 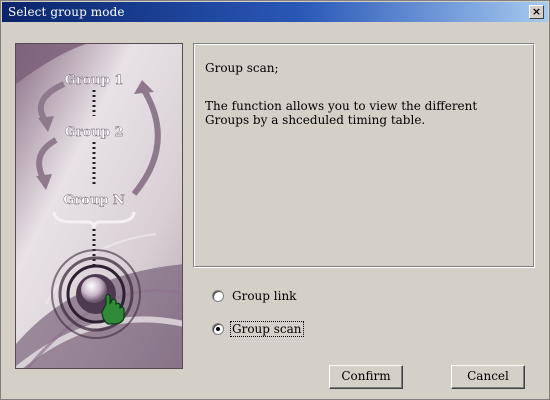 I want to click on group-label-1: Group 1, so click(x=94, y=80).